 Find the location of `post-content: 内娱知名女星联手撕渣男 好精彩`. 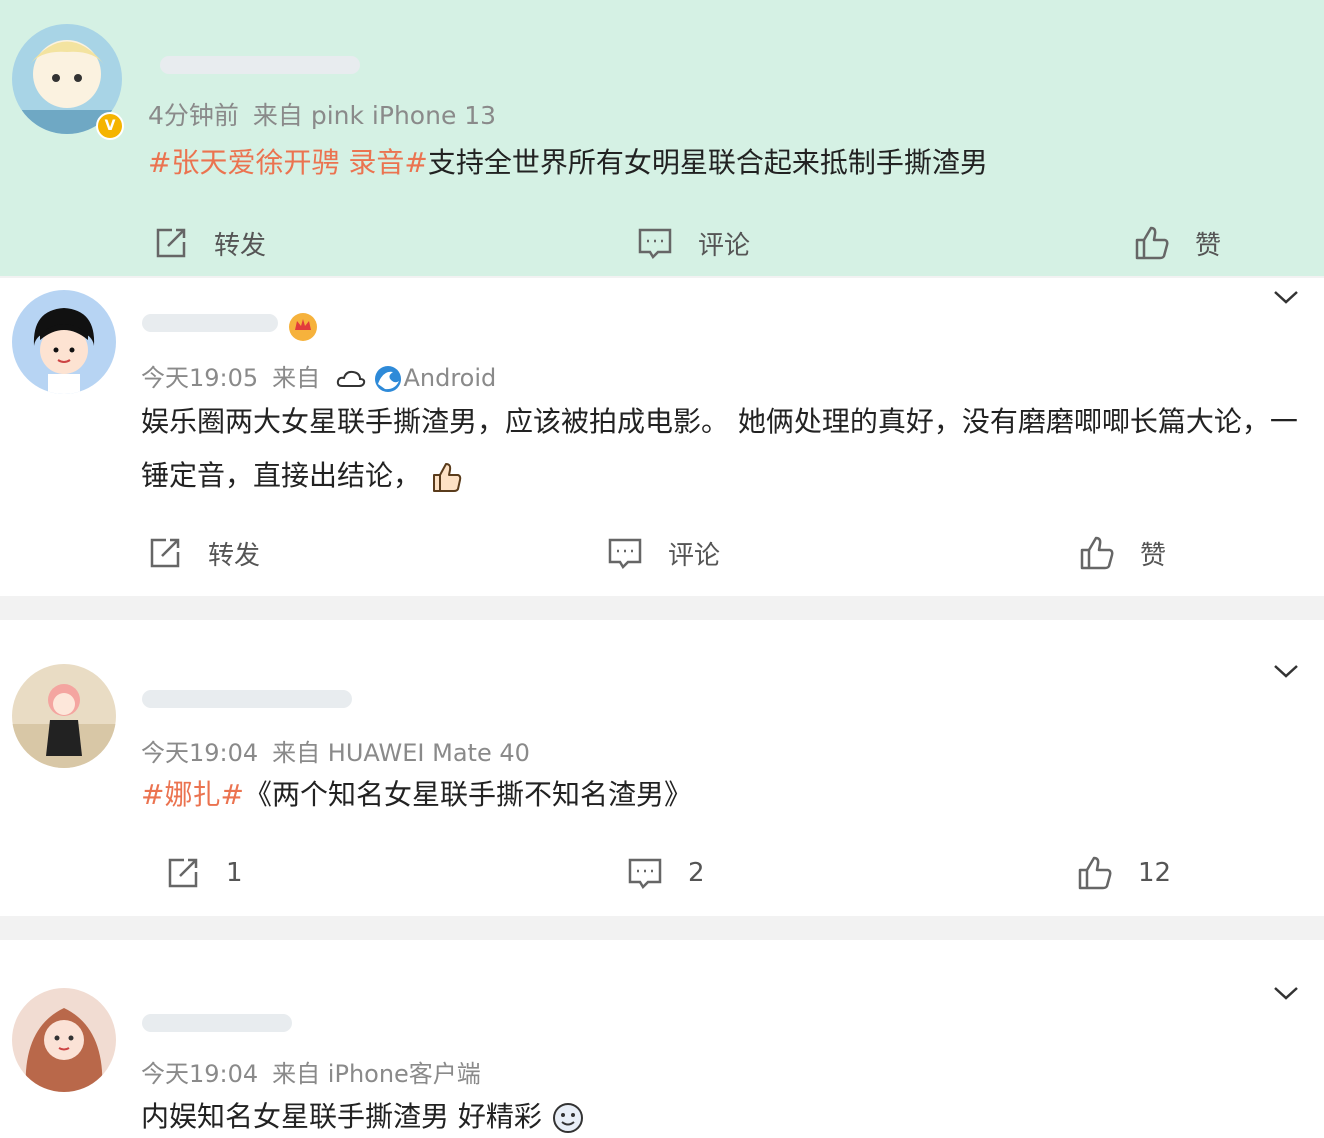

post-content: 内娱知名女星联手撕渣男 好精彩 is located at coordinates (722, 1114).